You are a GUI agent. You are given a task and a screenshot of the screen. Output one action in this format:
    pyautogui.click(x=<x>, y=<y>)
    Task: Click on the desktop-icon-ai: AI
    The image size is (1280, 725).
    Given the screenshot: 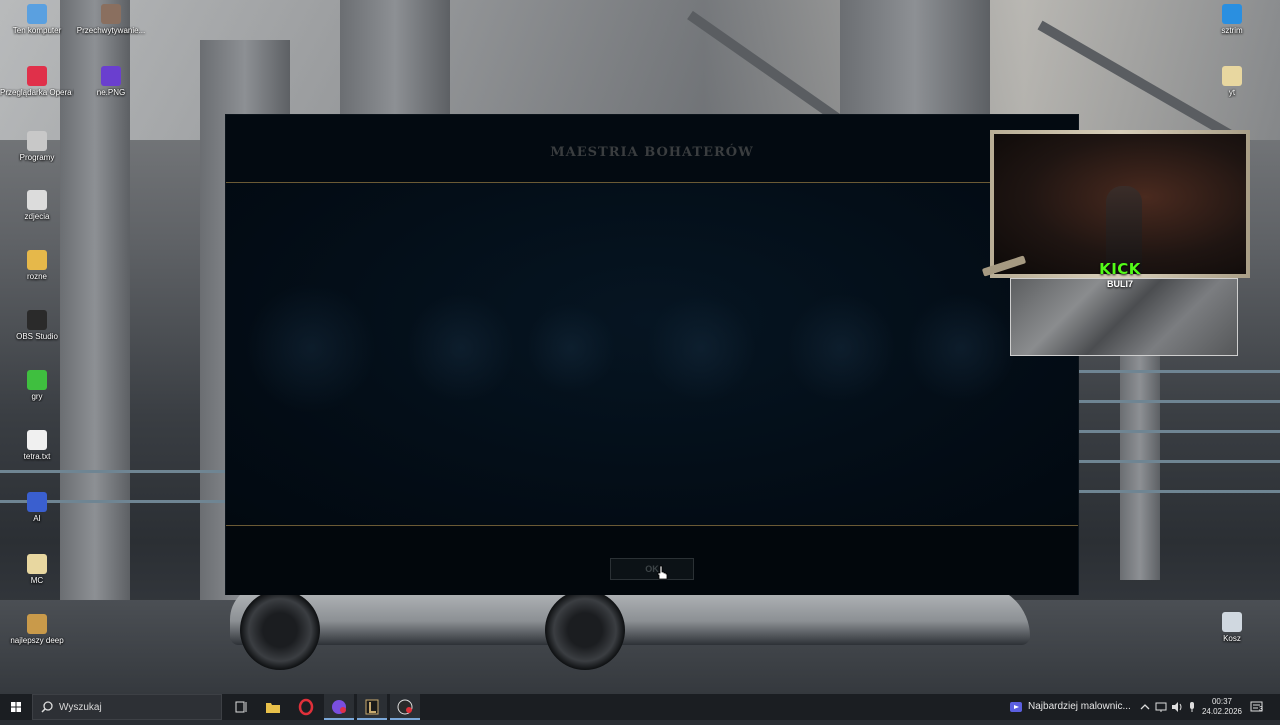 What is the action you would take?
    pyautogui.click(x=37, y=508)
    